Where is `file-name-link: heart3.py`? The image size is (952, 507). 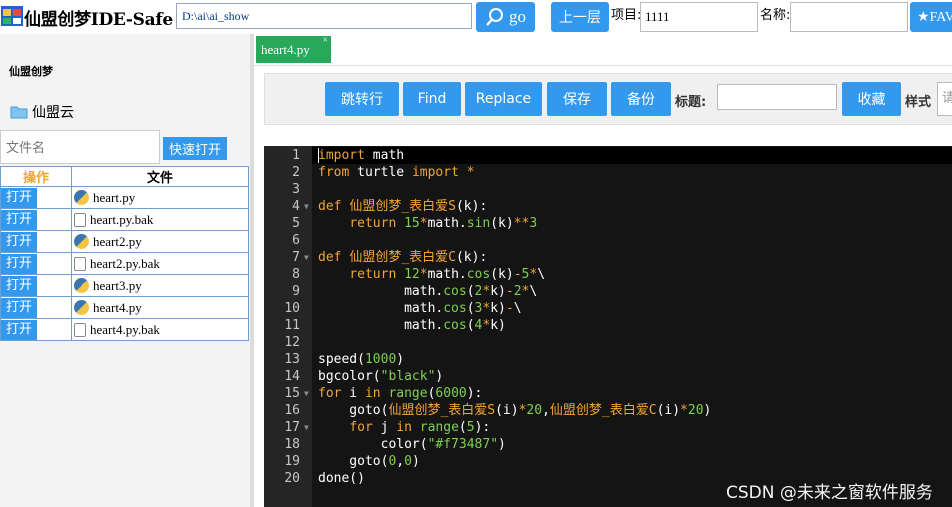 file-name-link: heart3.py is located at coordinates (160, 286).